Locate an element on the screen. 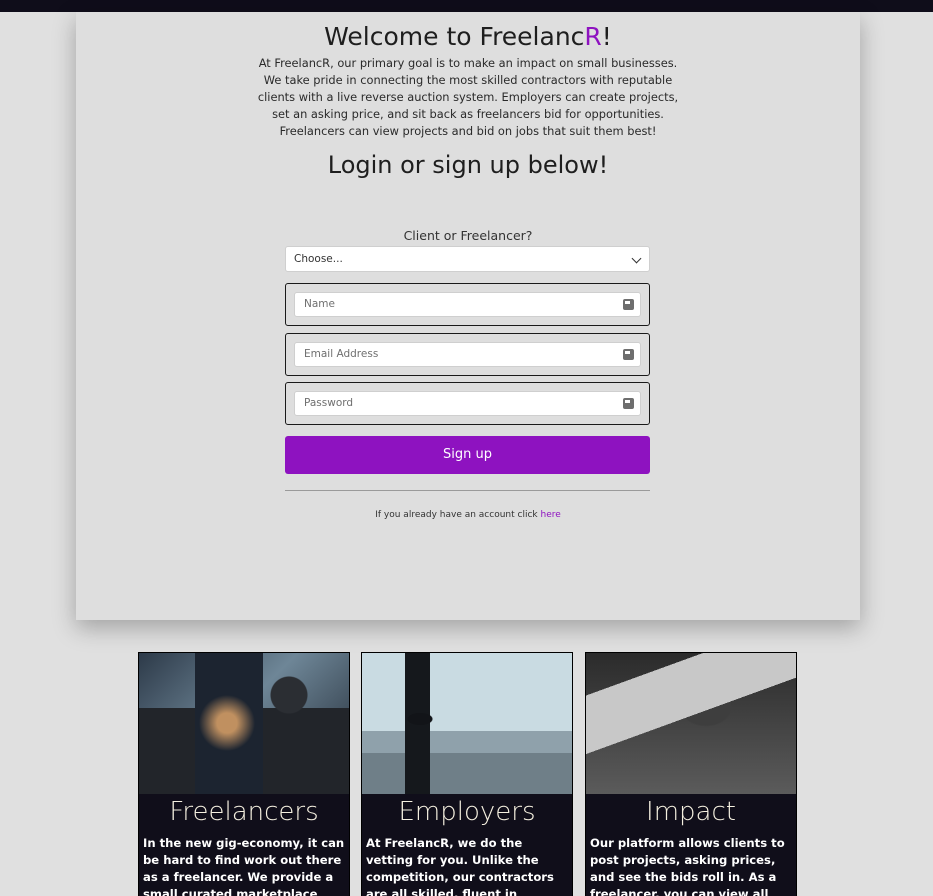 This screenshot has width=933, height=896. name-field-group: Name is located at coordinates (467, 304).